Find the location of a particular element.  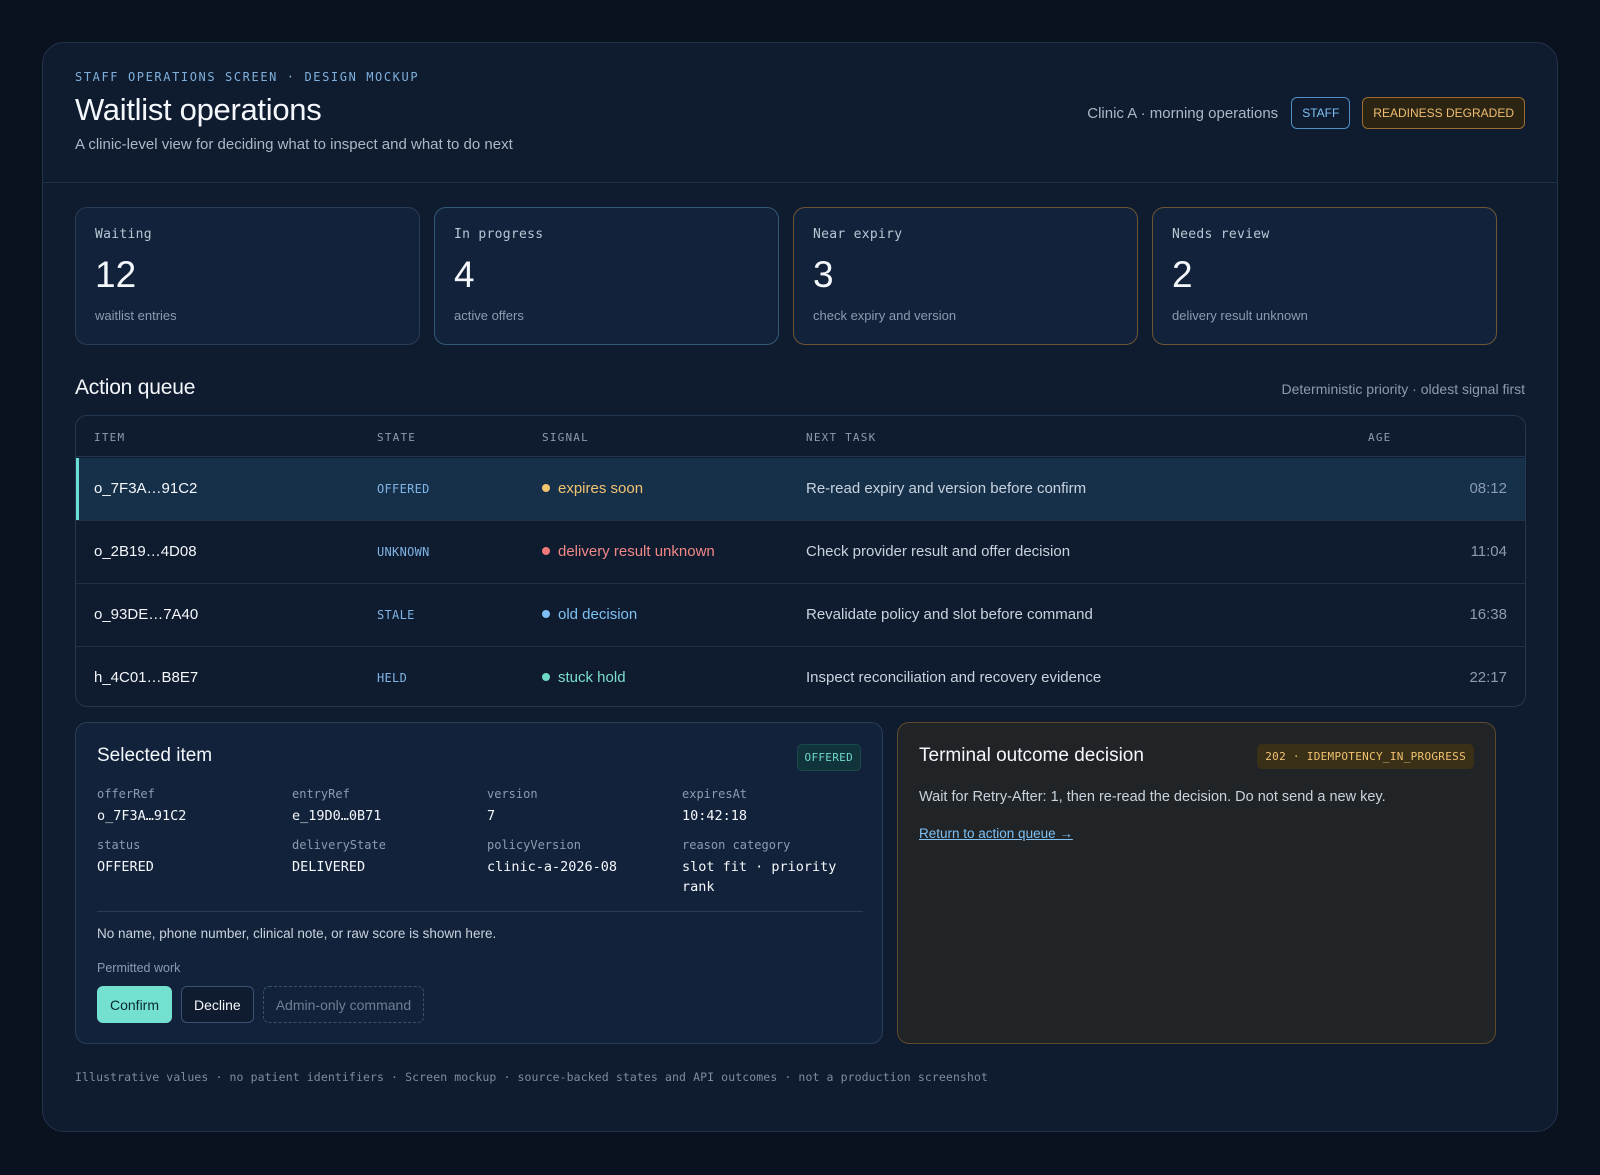

signal: expires soon is located at coordinates (592, 488).